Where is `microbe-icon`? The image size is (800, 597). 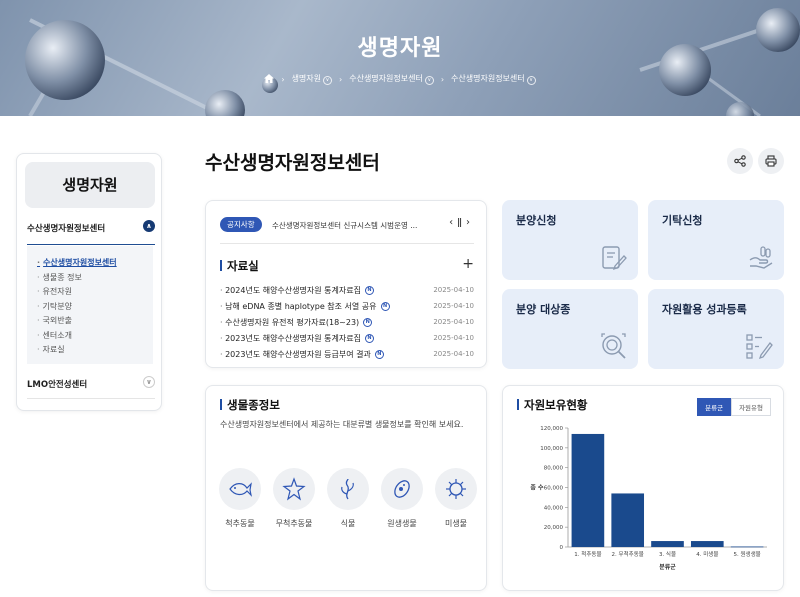 microbe-icon is located at coordinates (456, 489).